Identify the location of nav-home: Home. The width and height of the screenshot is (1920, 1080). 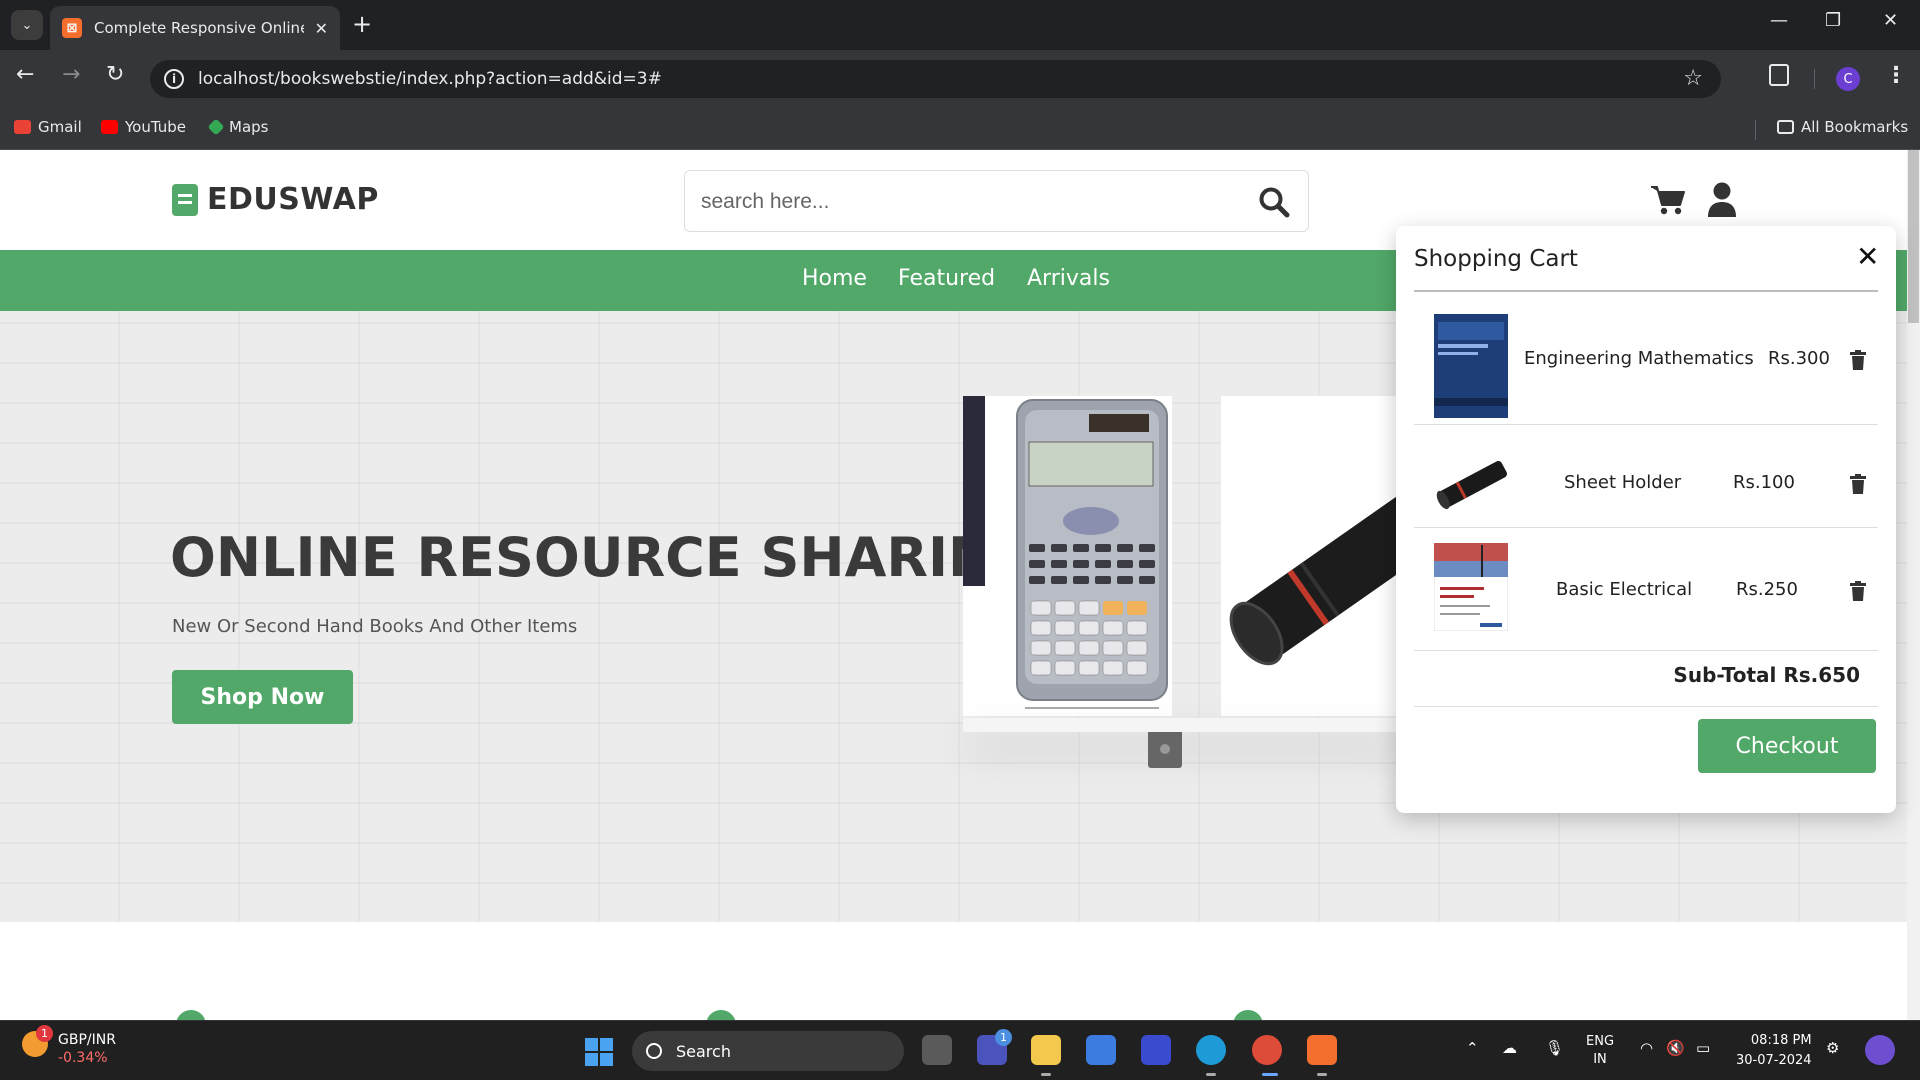
(834, 278).